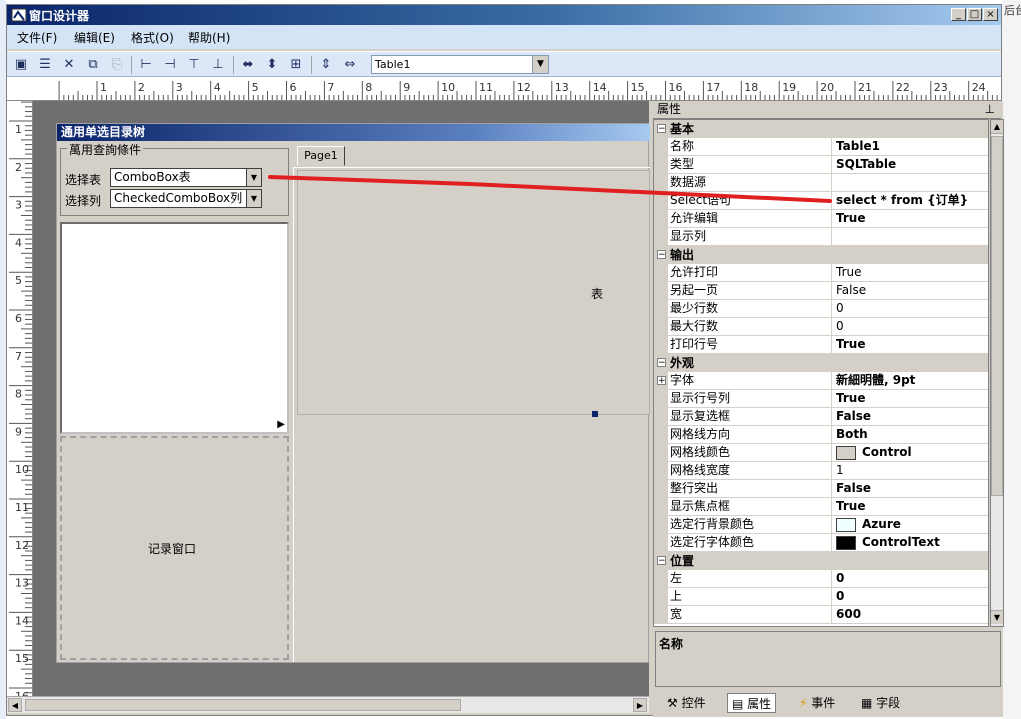 The image size is (1021, 719). I want to click on annotation-line, so click(550, 189).